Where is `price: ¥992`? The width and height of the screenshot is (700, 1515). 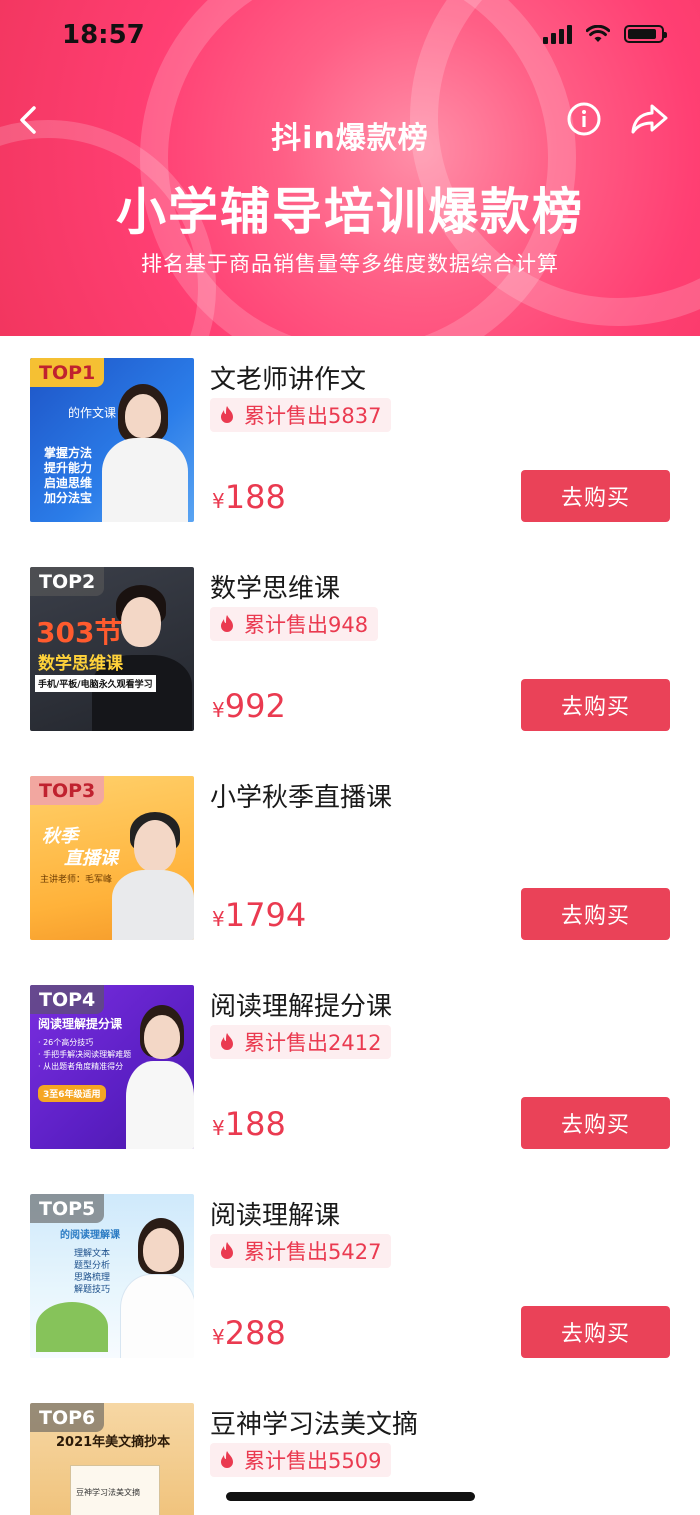
price: ¥992 is located at coordinates (249, 706).